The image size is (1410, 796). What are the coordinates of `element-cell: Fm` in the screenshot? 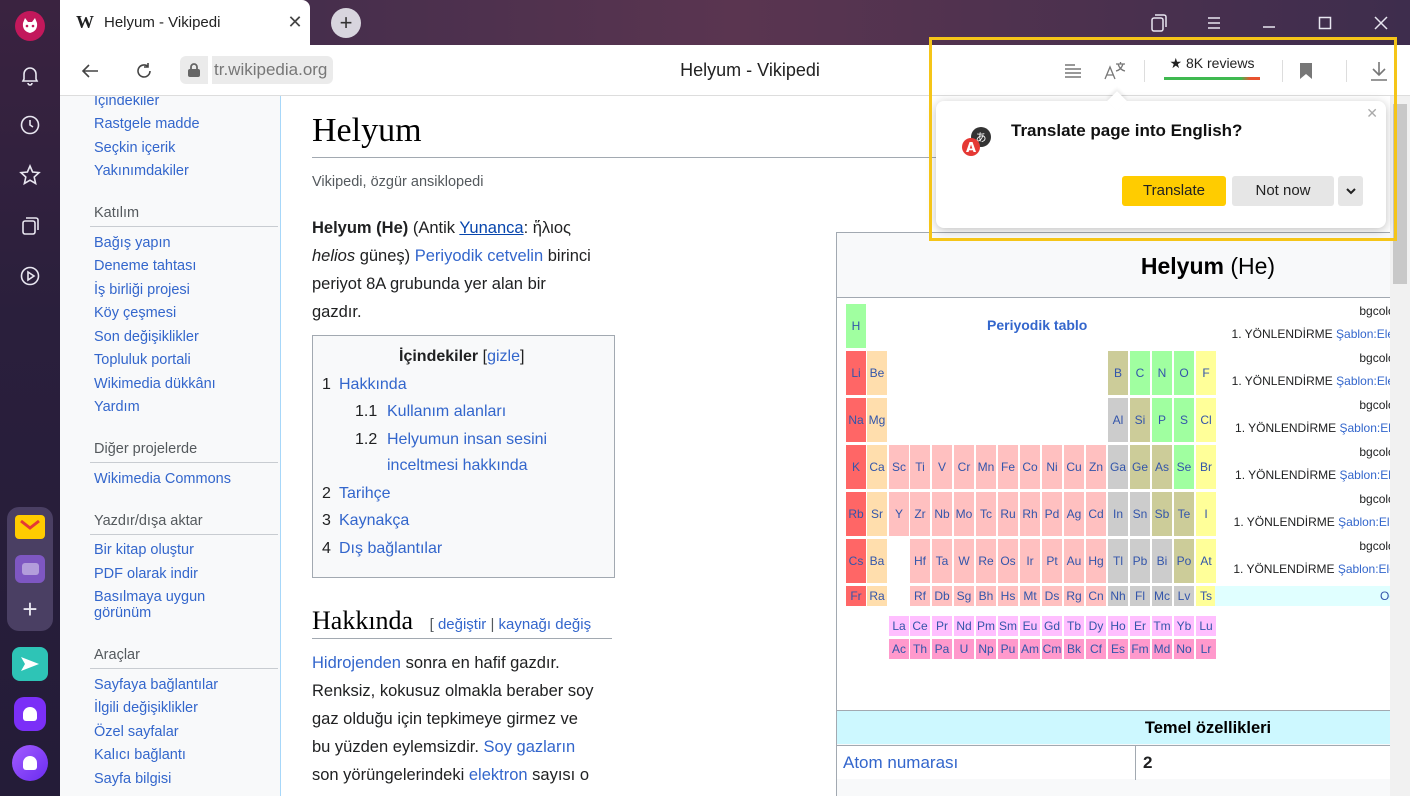 It's located at (1140, 649).